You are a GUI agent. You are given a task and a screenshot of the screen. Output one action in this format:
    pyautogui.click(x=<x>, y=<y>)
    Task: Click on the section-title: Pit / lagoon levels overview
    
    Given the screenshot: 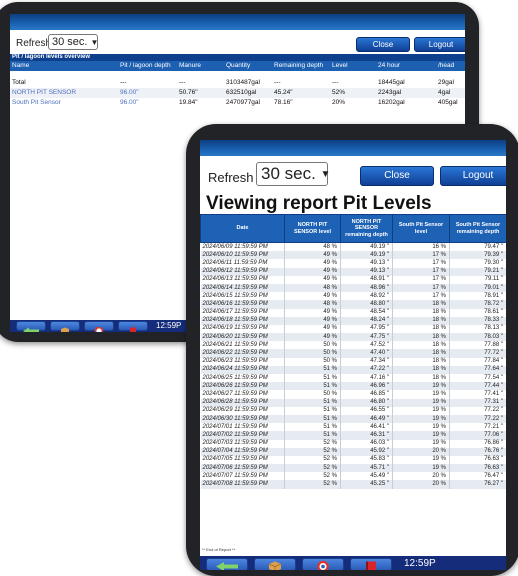 What is the action you would take?
    pyautogui.click(x=237, y=57)
    